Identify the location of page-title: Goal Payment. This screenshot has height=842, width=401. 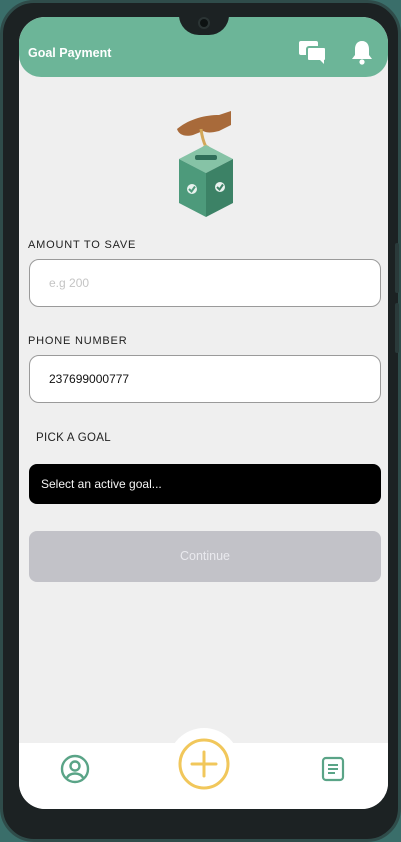
(70, 53).